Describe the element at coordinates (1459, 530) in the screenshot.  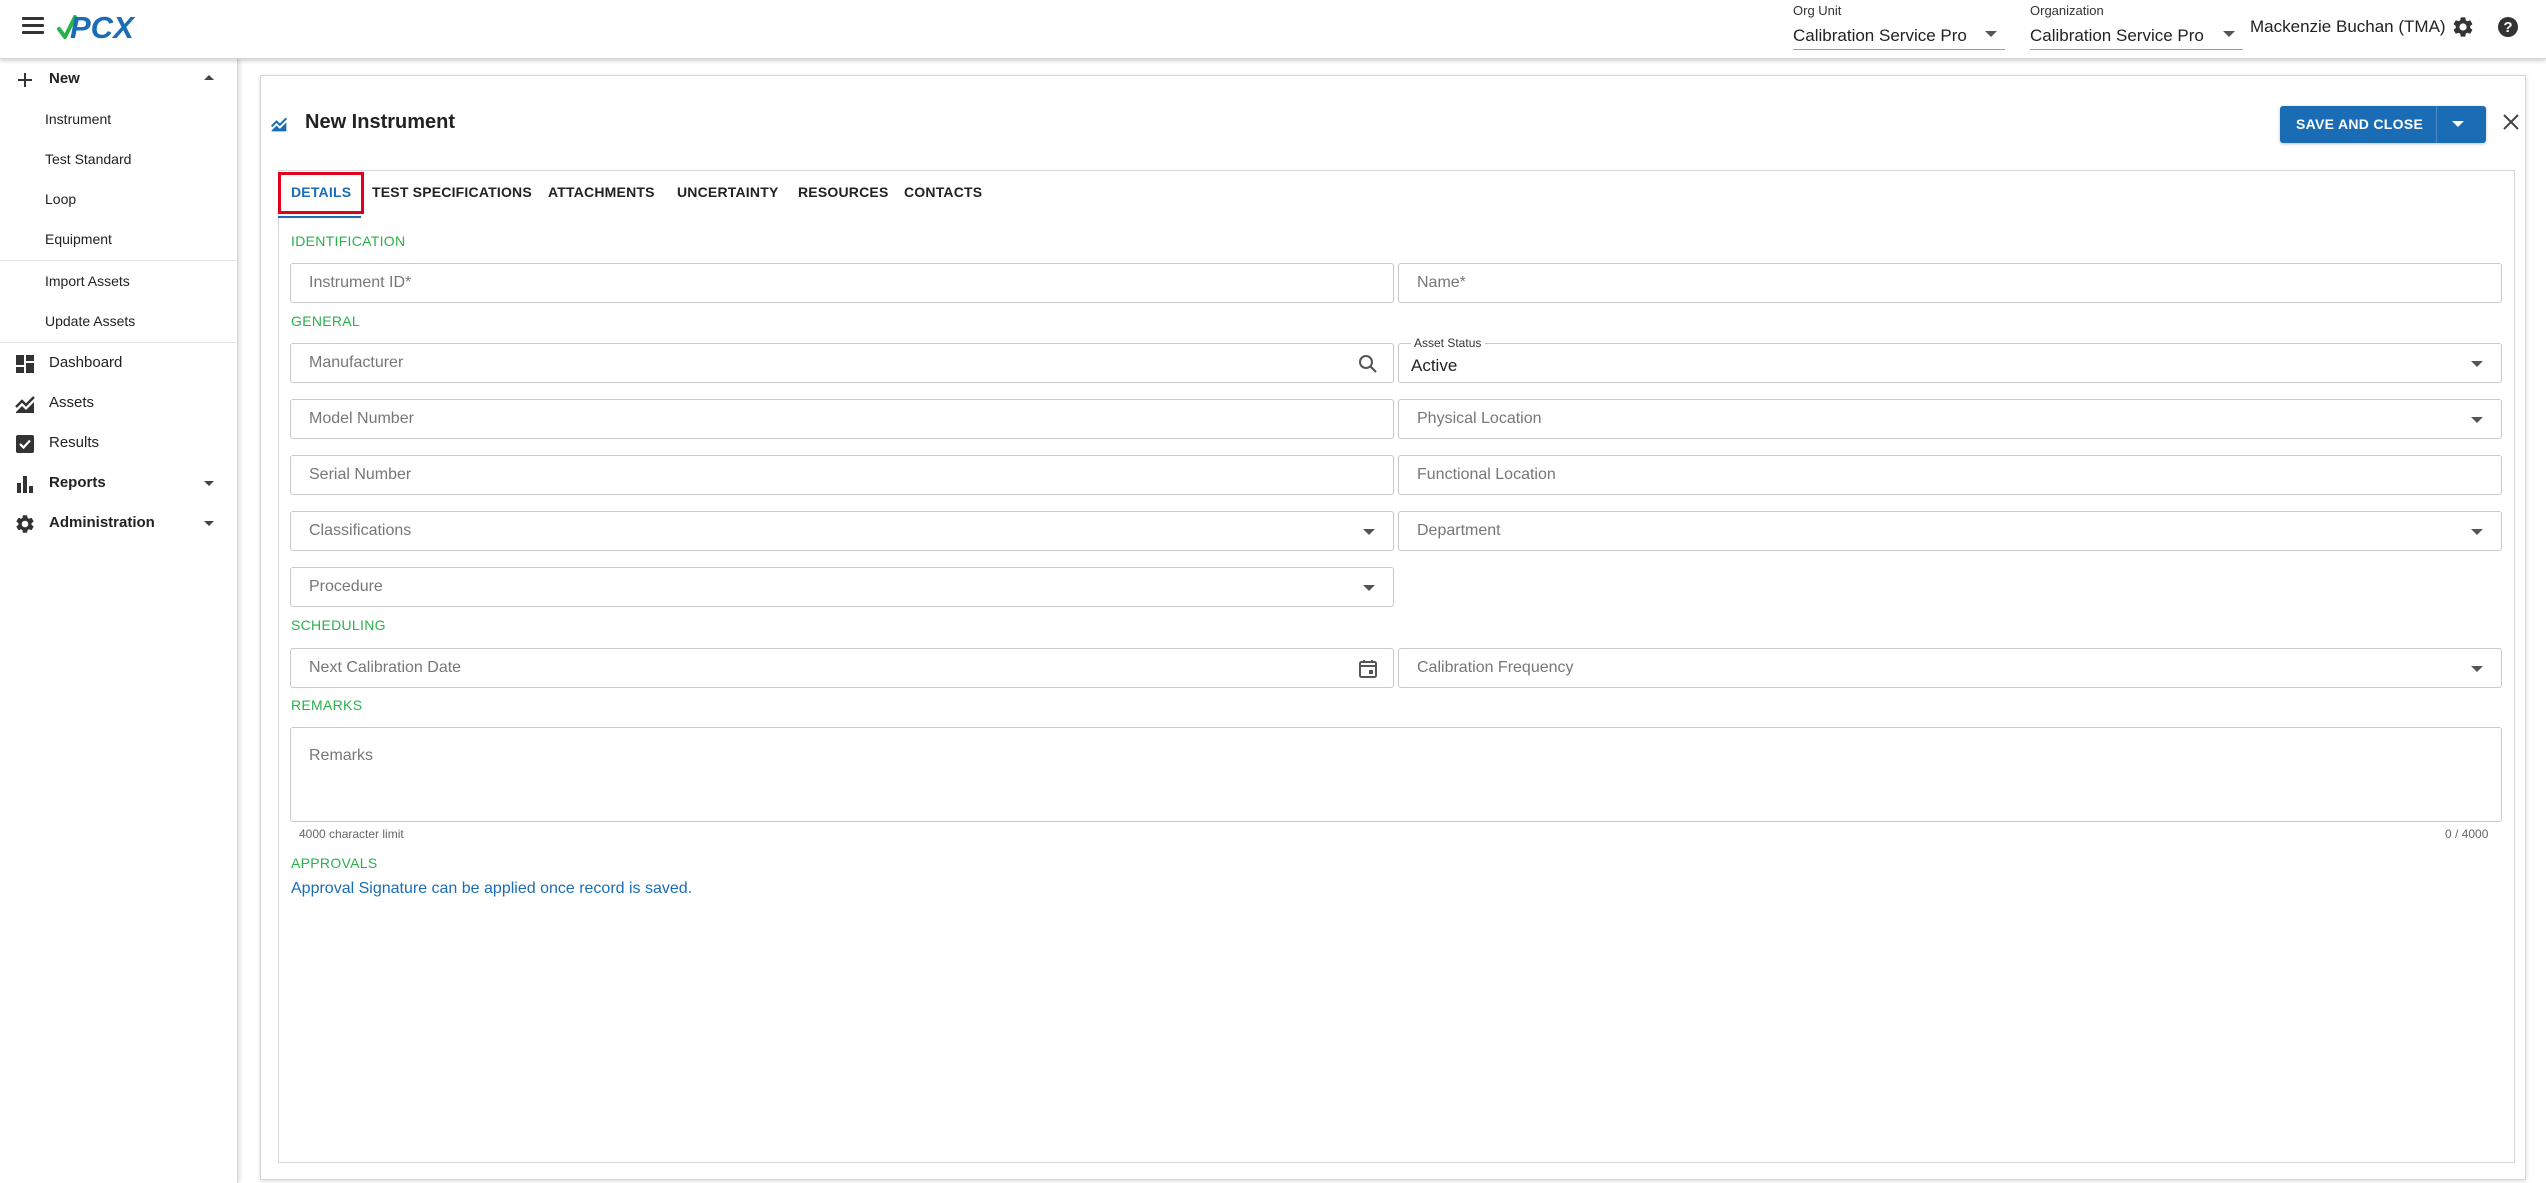
I see `field-placeholder: Department` at that location.